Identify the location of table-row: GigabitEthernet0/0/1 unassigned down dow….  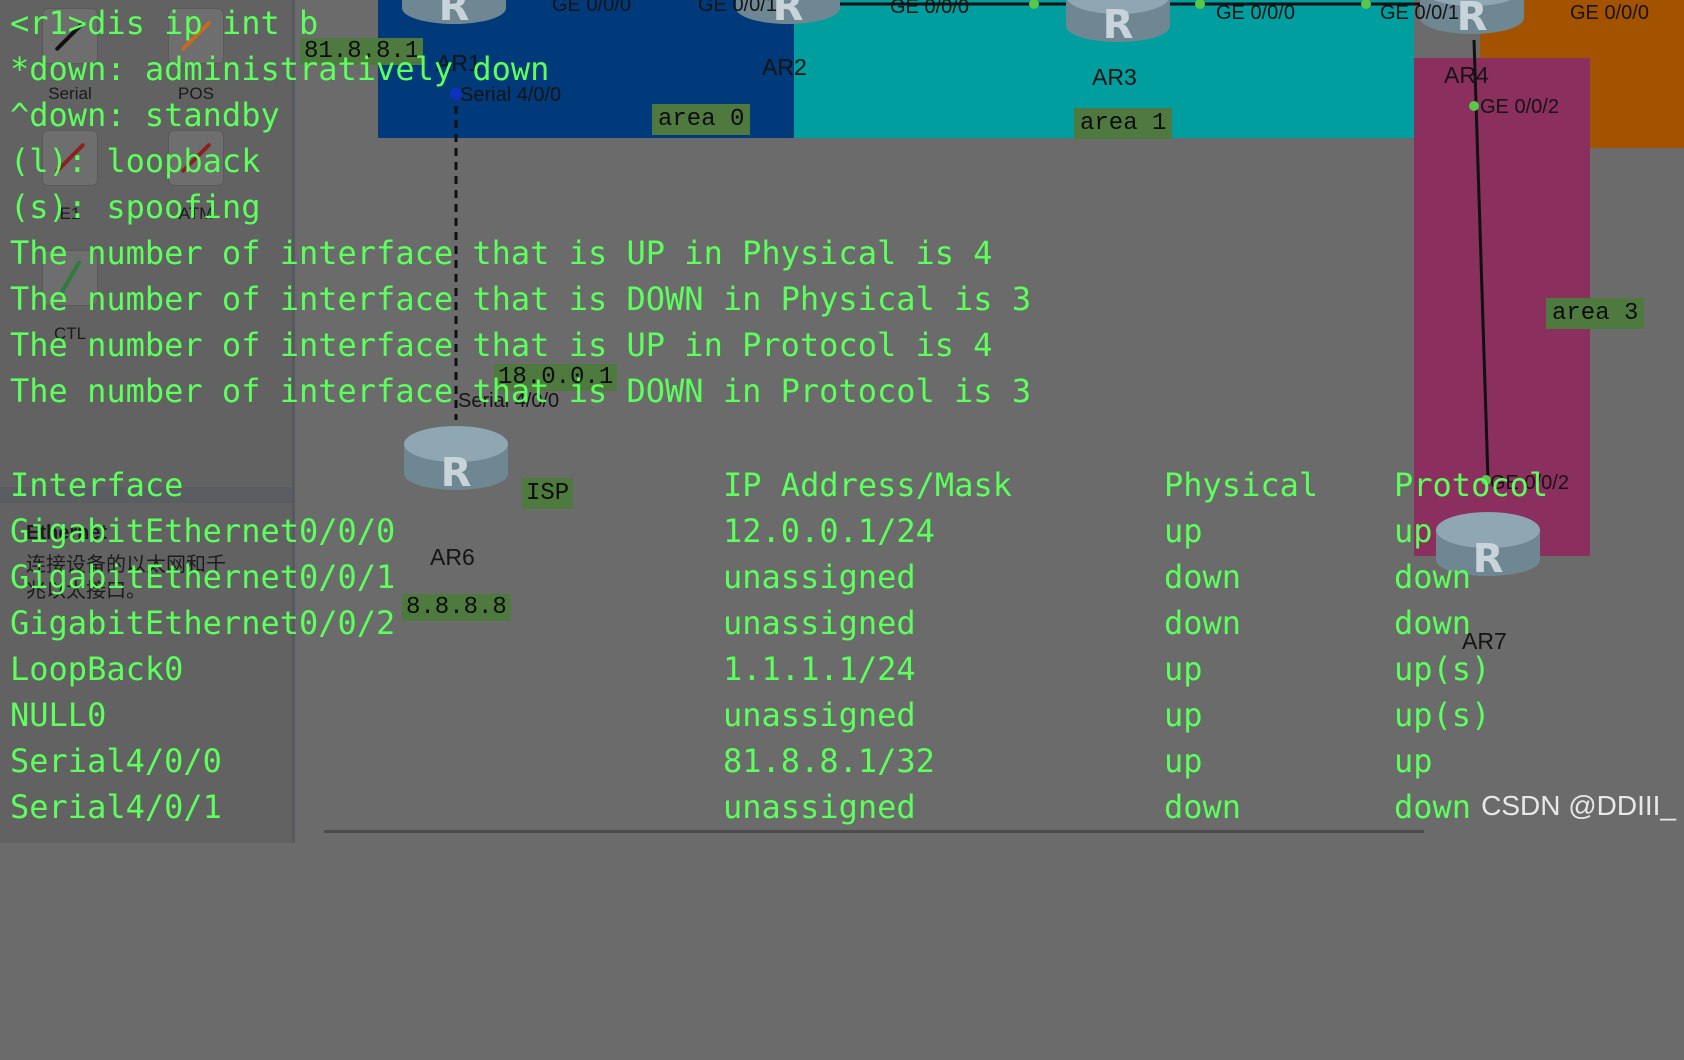
(840, 577).